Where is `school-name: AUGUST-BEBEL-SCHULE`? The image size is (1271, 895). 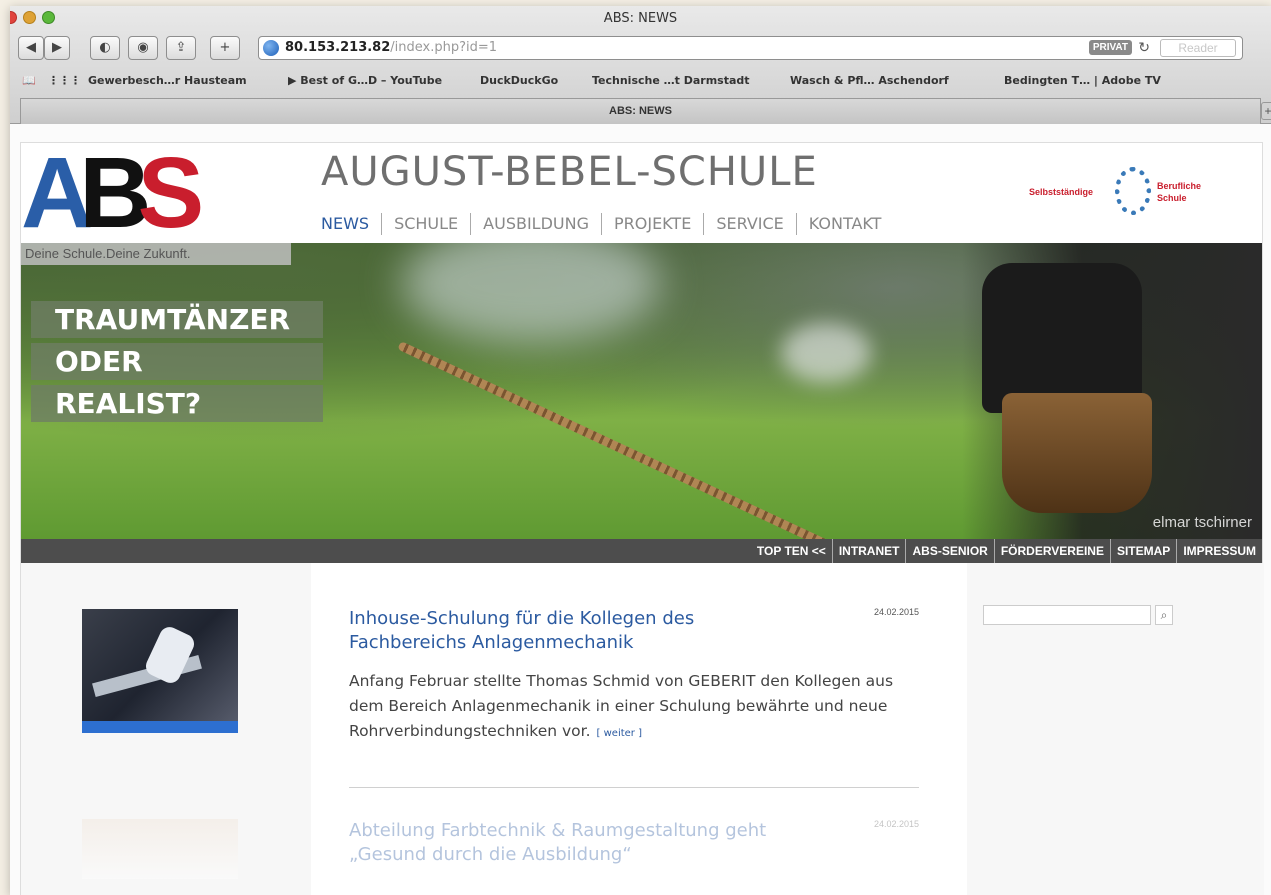 school-name: AUGUST-BEBEL-SCHULE is located at coordinates (569, 172).